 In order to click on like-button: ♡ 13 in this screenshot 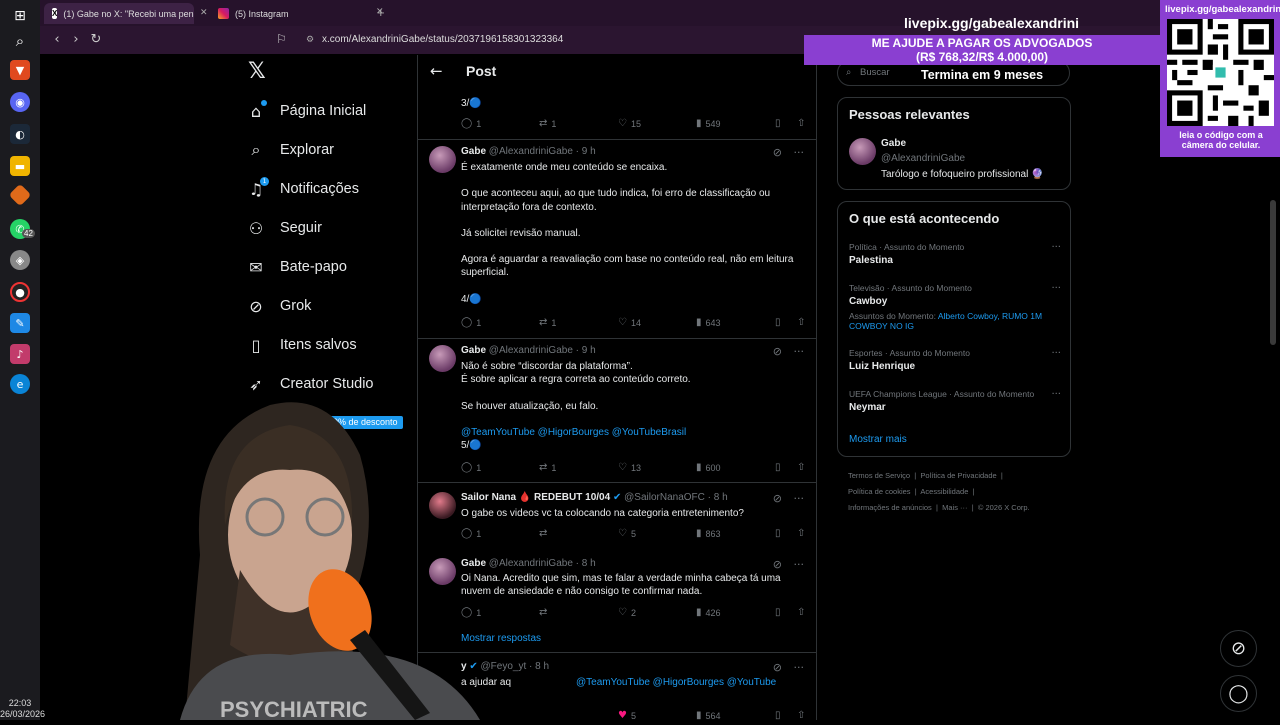, I will do `click(629, 467)`.